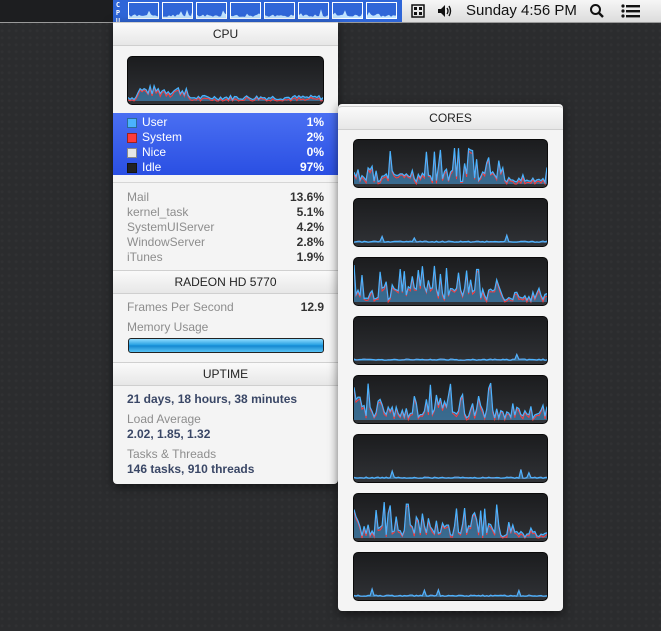 The image size is (661, 631). Describe the element at coordinates (166, 242) in the screenshot. I see `process-name: WindowServer` at that location.